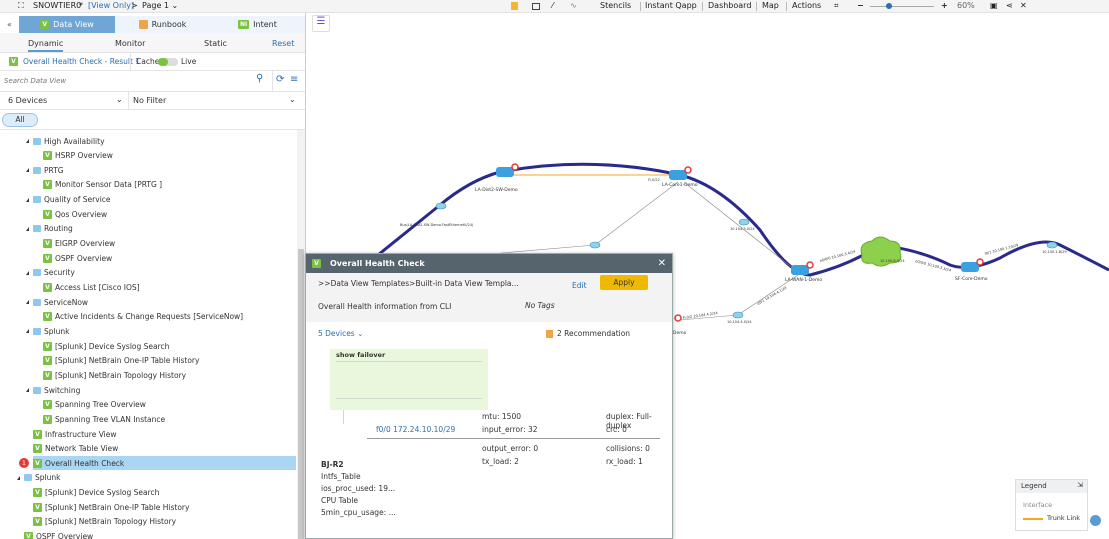 The image size is (1109, 539). Describe the element at coordinates (662, 263) in the screenshot. I see `close-icon: ✕` at that location.